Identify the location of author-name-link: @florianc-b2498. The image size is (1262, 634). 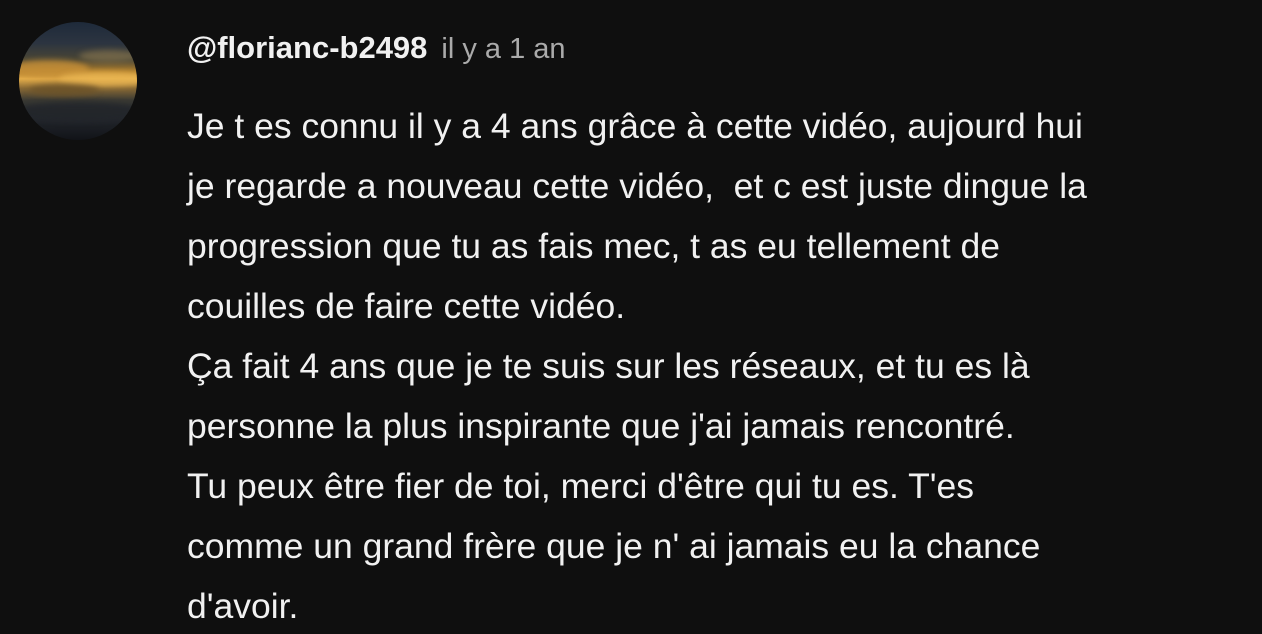
(307, 48).